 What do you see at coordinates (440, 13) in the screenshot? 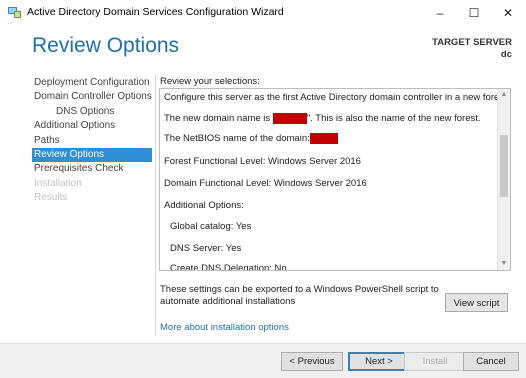
I see `minimize-button: –` at bounding box center [440, 13].